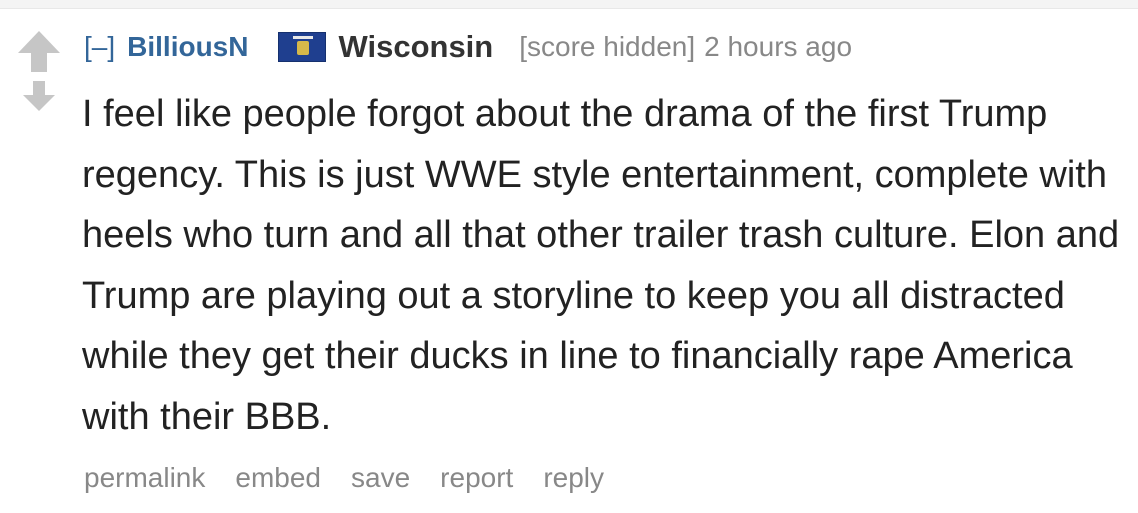  I want to click on comment-actions: permalink embed save report reply, so click(359, 478).